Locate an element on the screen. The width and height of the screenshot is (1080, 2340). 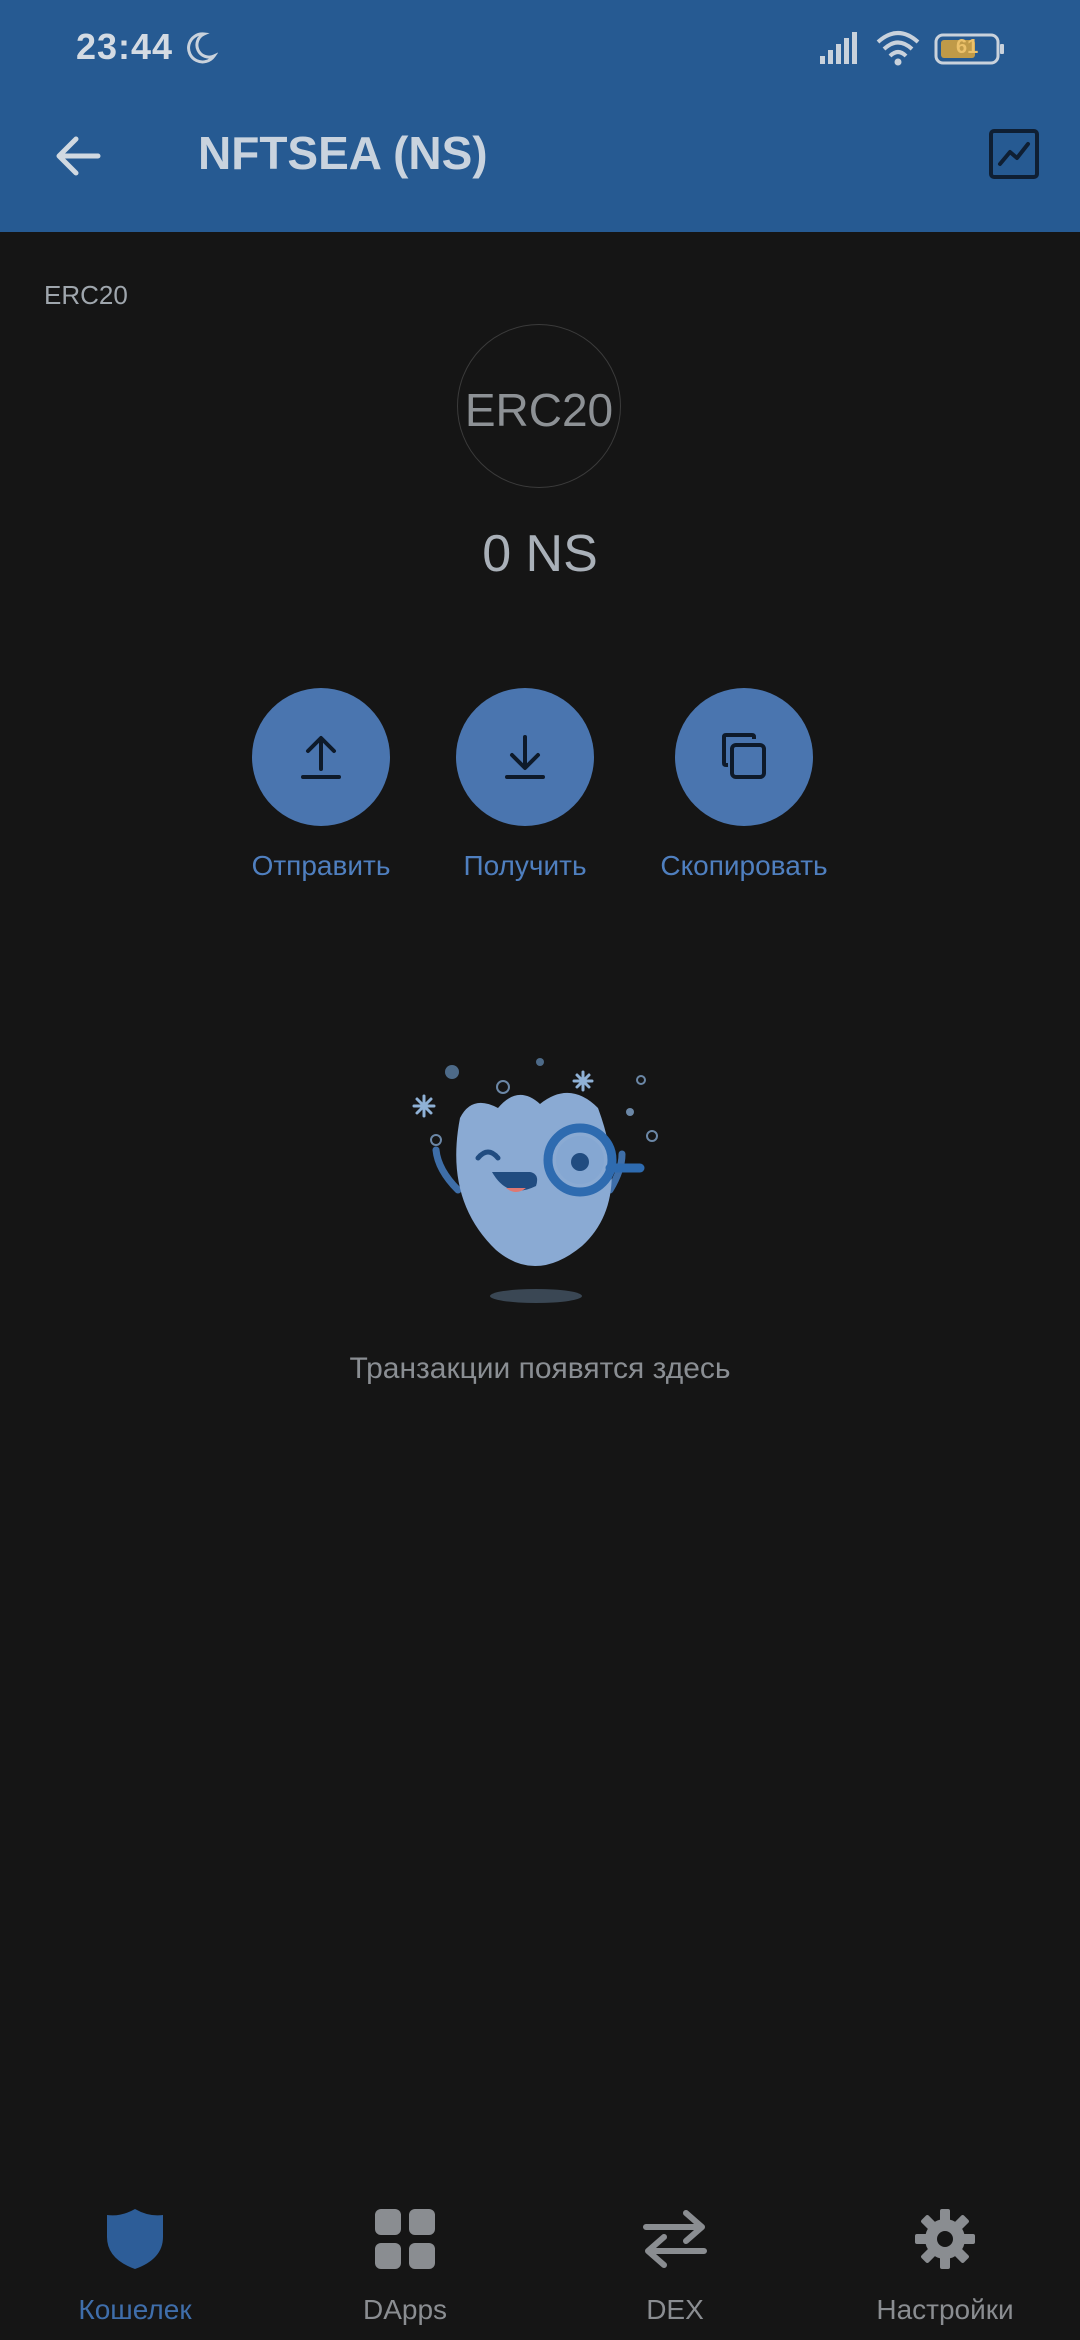
copy-button: Скопировать is located at coordinates (744, 785).